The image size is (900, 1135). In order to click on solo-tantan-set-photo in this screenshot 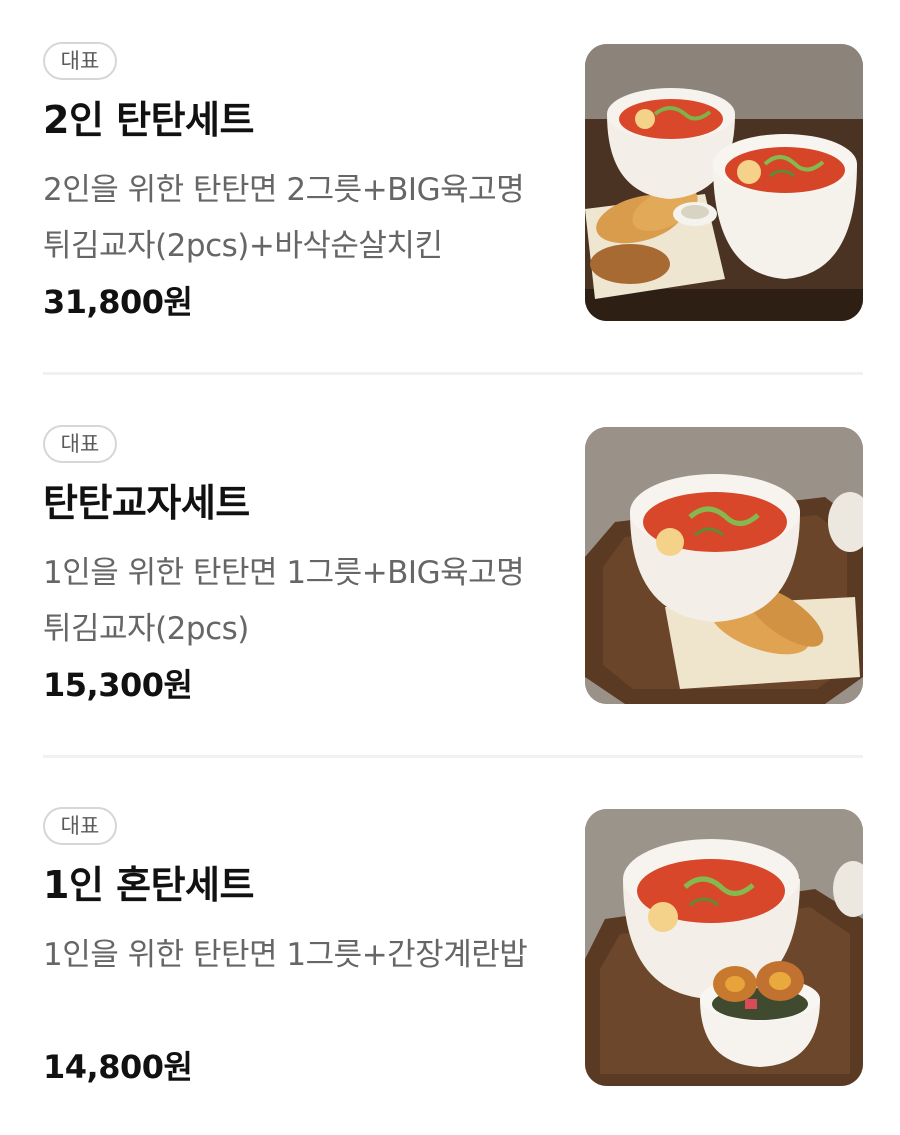, I will do `click(724, 947)`.